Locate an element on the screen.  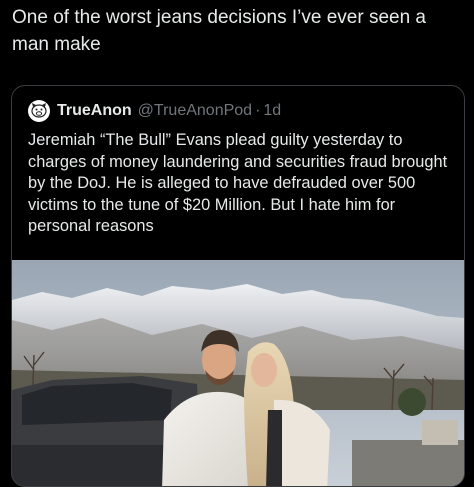
quote-author-name: TrueAnon is located at coordinates (94, 111).